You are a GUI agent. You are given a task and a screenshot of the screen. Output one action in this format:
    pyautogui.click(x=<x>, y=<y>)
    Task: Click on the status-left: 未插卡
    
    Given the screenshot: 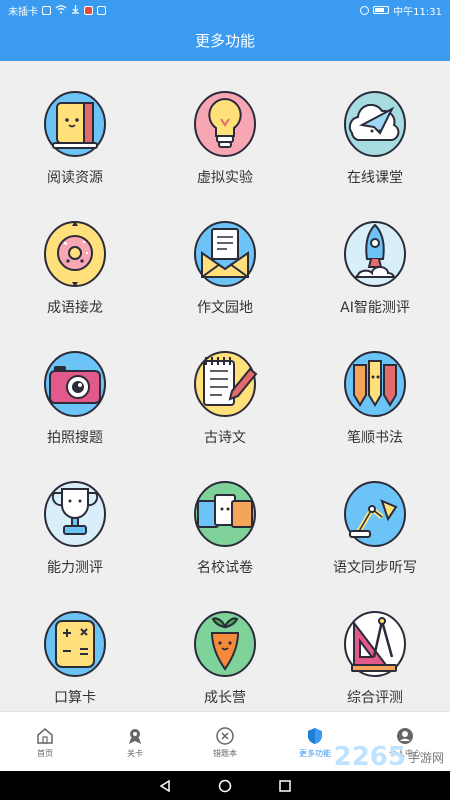 What is the action you would take?
    pyautogui.click(x=57, y=10)
    